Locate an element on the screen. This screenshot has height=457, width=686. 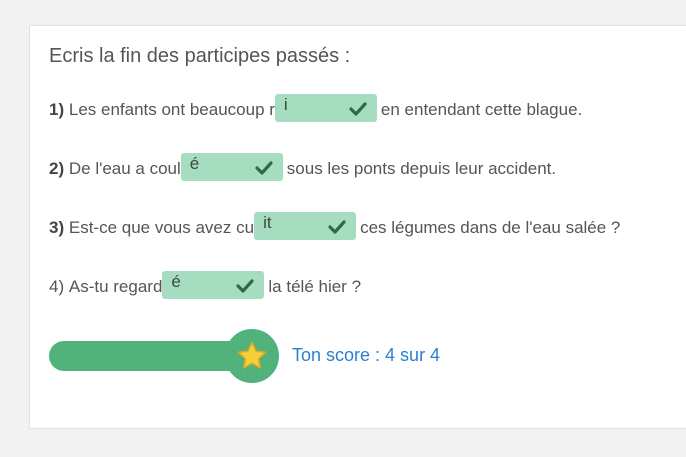
question-number: 4) is located at coordinates (57, 286).